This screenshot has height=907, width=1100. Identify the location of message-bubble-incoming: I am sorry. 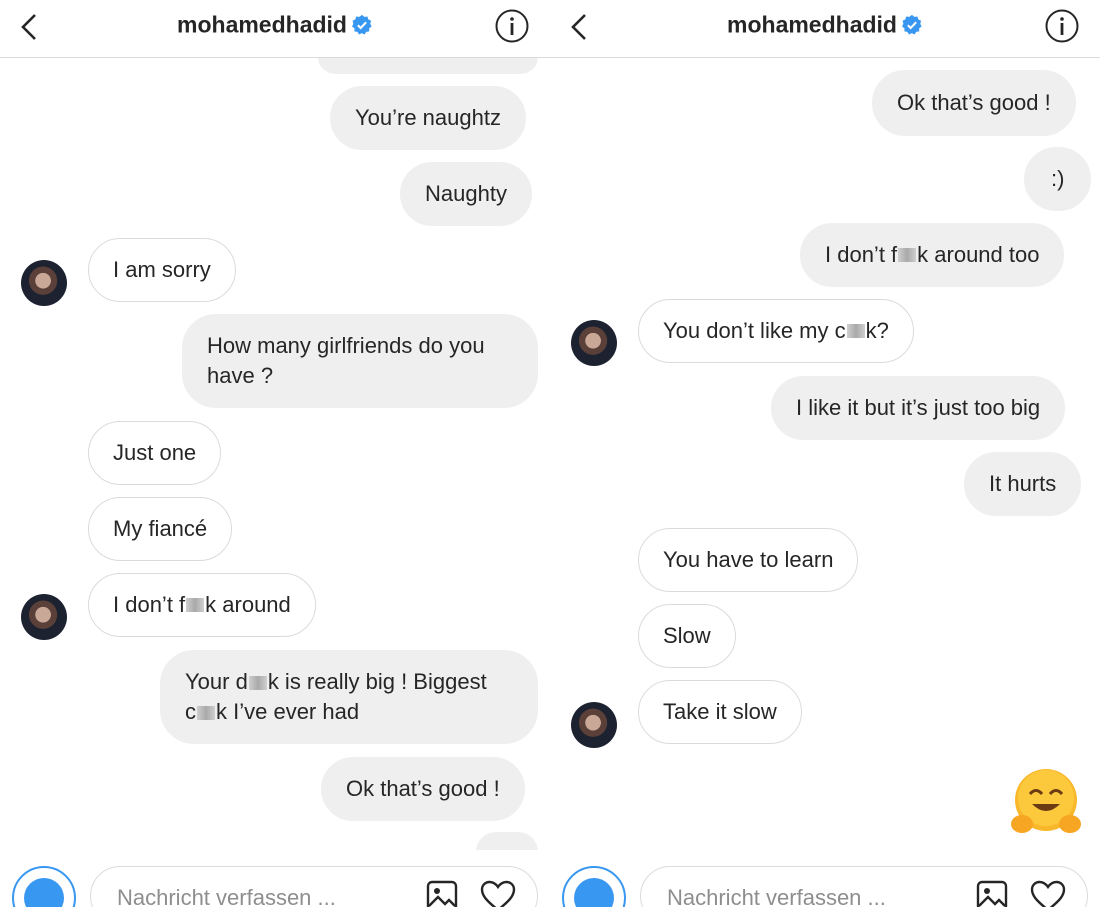
(162, 270).